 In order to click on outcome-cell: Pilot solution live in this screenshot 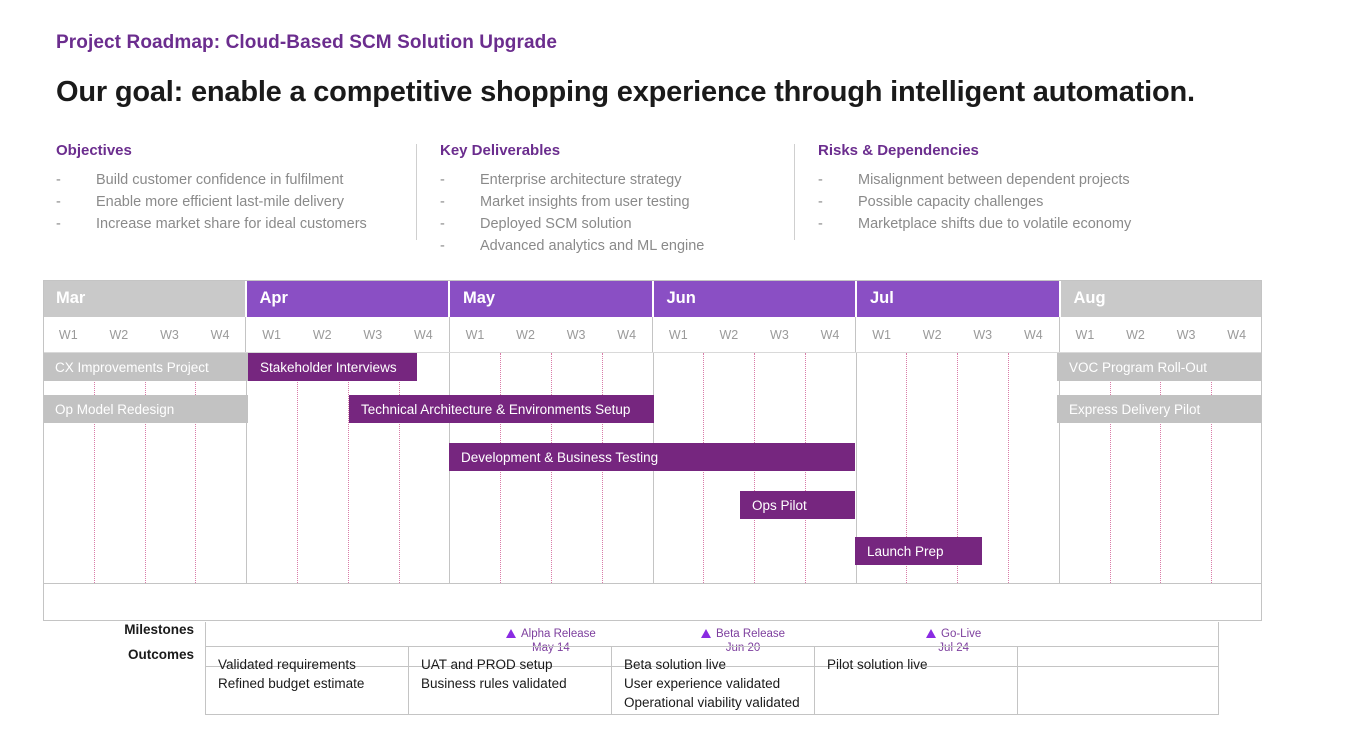, I will do `click(916, 680)`.